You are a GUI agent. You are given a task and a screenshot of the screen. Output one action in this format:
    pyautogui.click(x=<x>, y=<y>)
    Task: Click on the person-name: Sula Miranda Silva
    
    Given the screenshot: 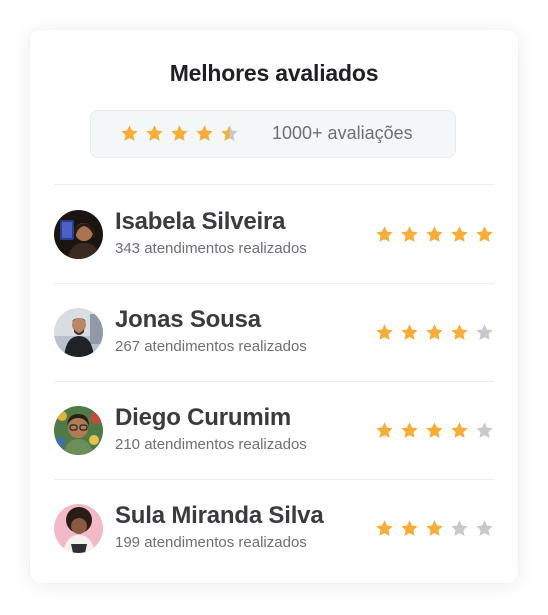 What is the action you would take?
    pyautogui.click(x=219, y=516)
    